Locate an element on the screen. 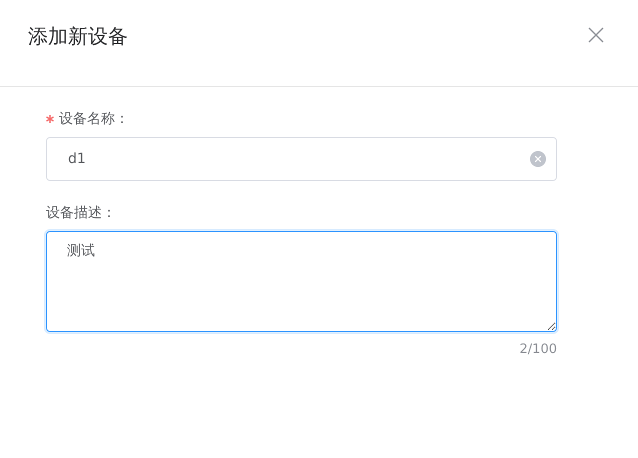 The image size is (638, 458). field-label: 设备描述： is located at coordinates (81, 213).